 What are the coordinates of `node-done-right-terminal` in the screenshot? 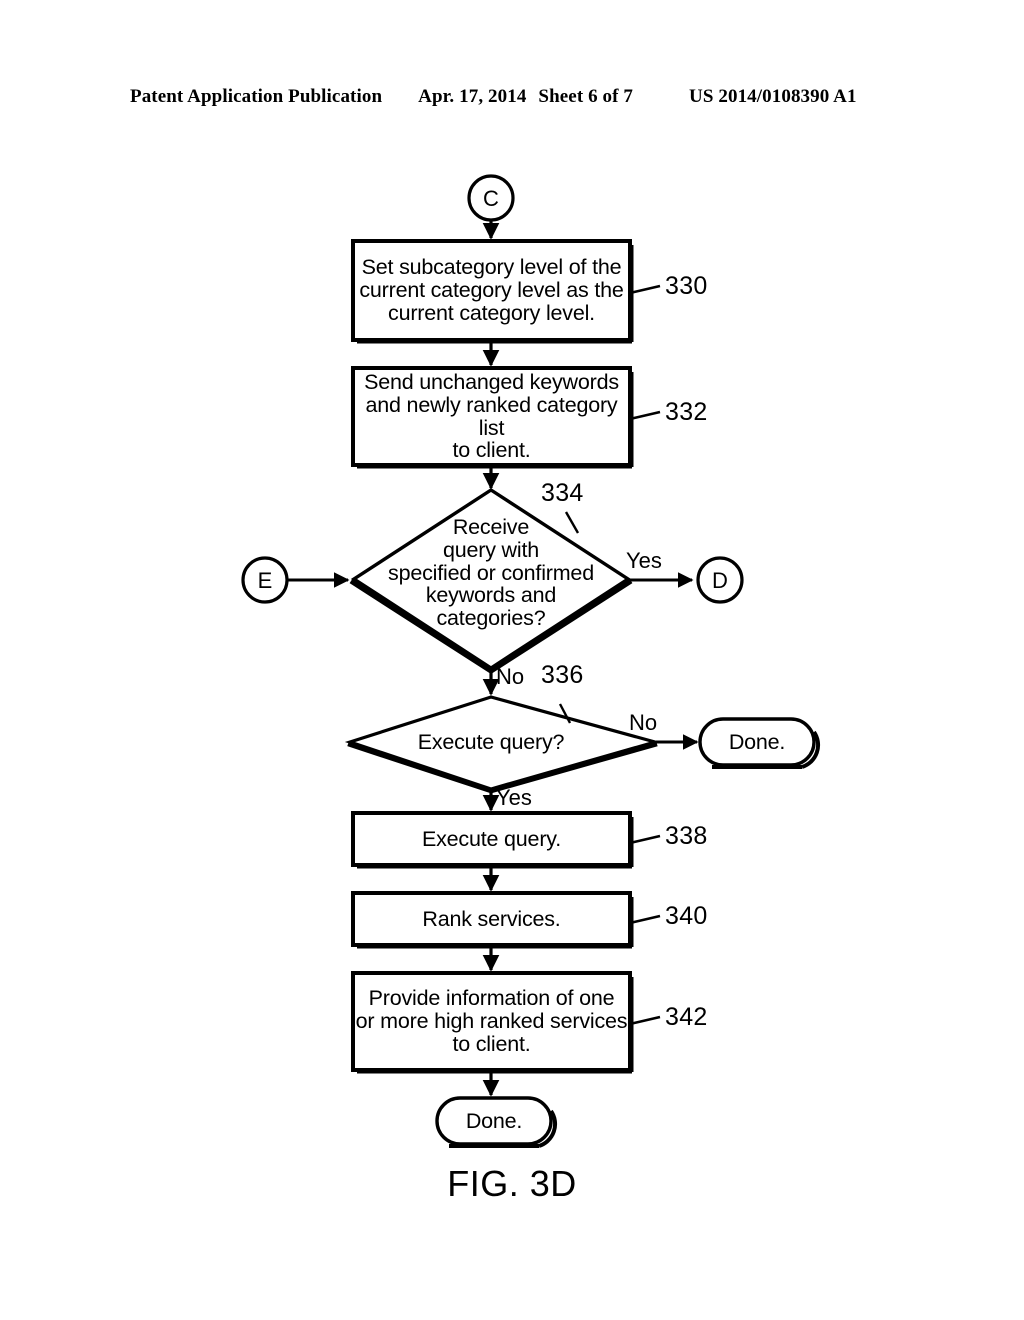 It's located at (757, 742).